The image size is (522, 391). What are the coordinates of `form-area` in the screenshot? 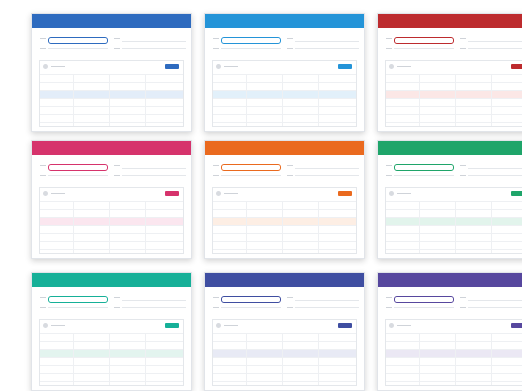 It's located at (111, 170).